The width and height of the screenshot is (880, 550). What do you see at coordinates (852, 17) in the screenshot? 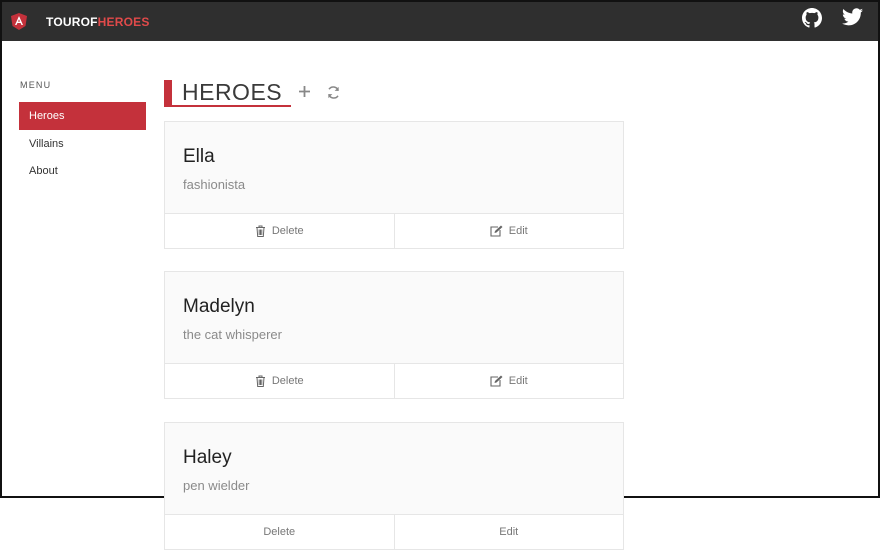
I see `twitter-icon` at bounding box center [852, 17].